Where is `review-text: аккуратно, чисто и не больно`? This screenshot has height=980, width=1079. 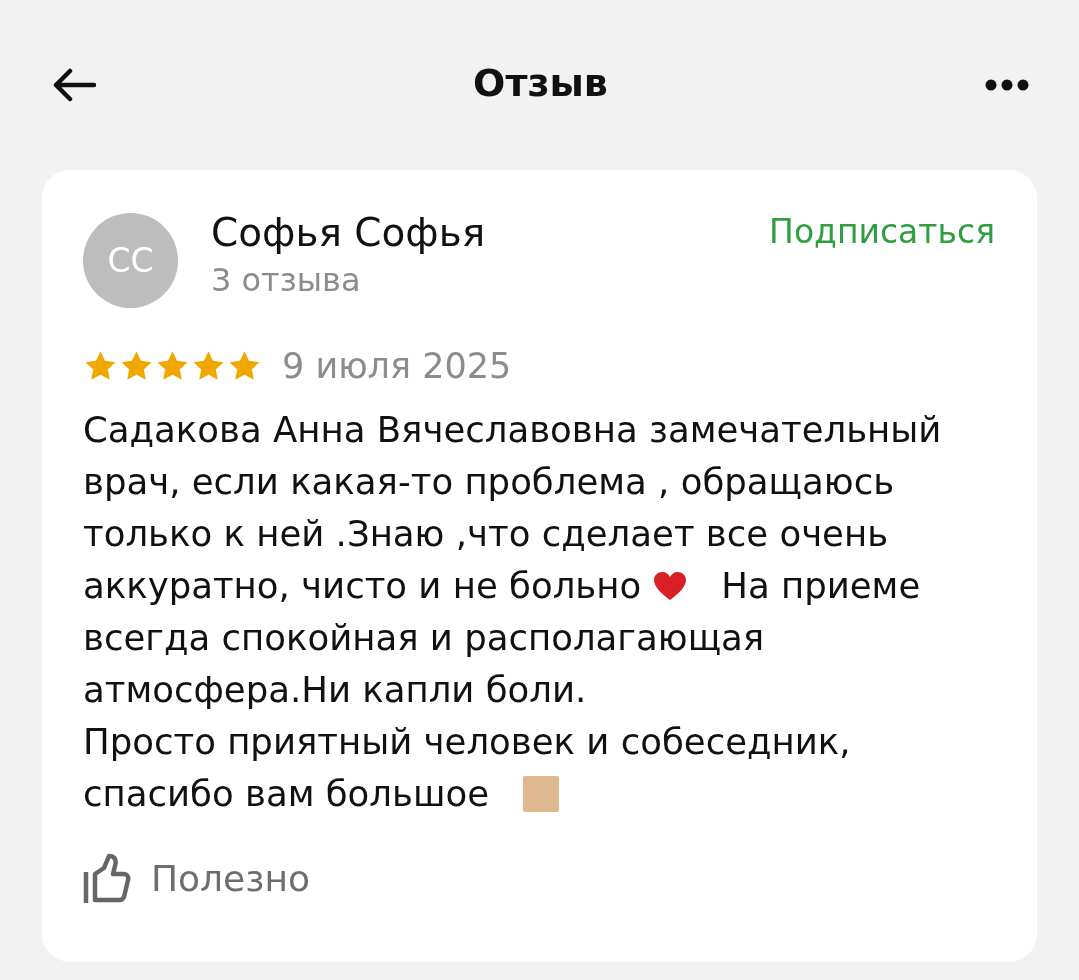 review-text: аккуратно, чисто и не больно is located at coordinates (362, 586).